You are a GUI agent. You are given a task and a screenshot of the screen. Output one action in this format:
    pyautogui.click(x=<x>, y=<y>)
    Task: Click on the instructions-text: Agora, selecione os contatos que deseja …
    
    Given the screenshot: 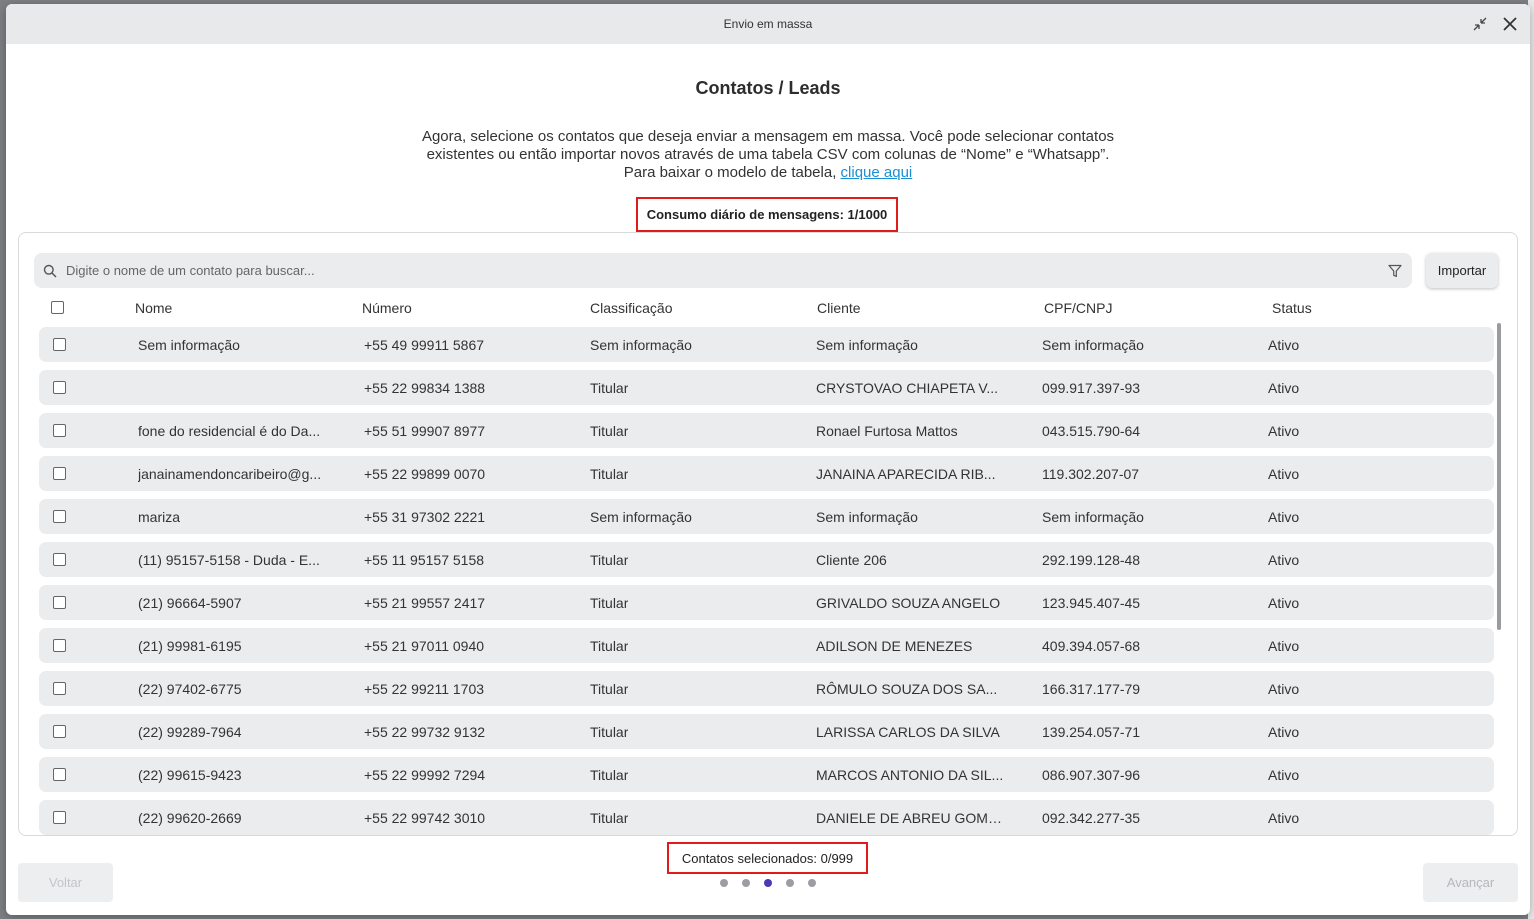 What is the action you would take?
    pyautogui.click(x=768, y=155)
    